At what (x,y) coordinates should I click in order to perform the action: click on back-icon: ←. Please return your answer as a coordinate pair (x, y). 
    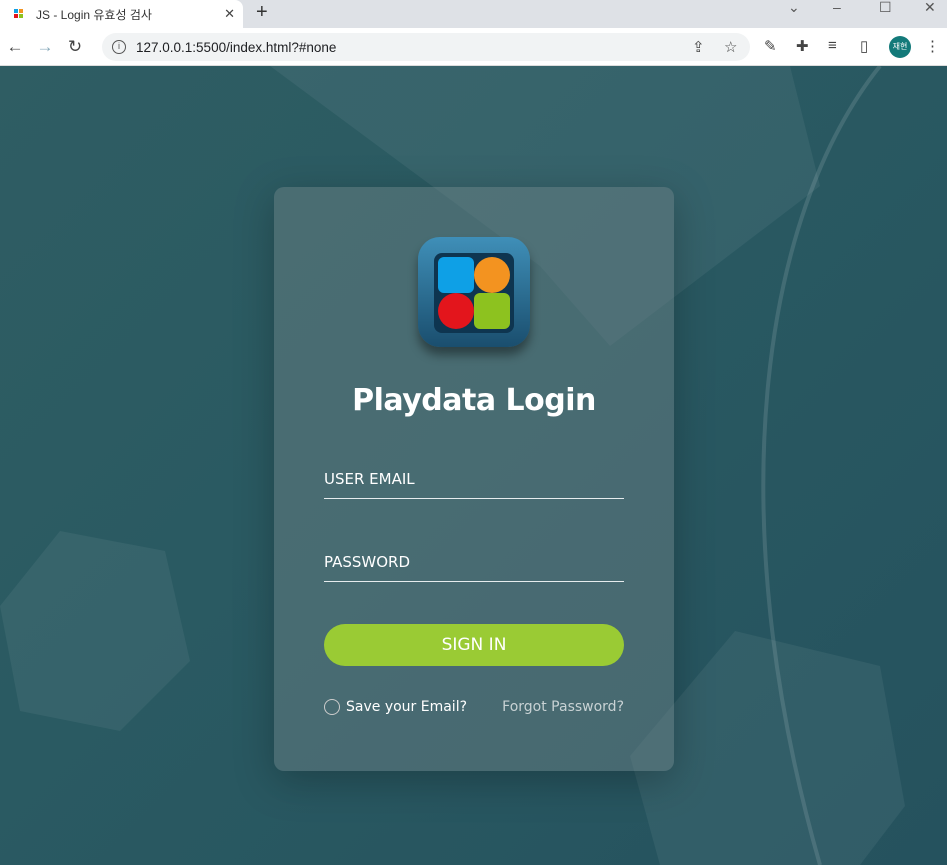
    Looking at the image, I should click on (15, 47).